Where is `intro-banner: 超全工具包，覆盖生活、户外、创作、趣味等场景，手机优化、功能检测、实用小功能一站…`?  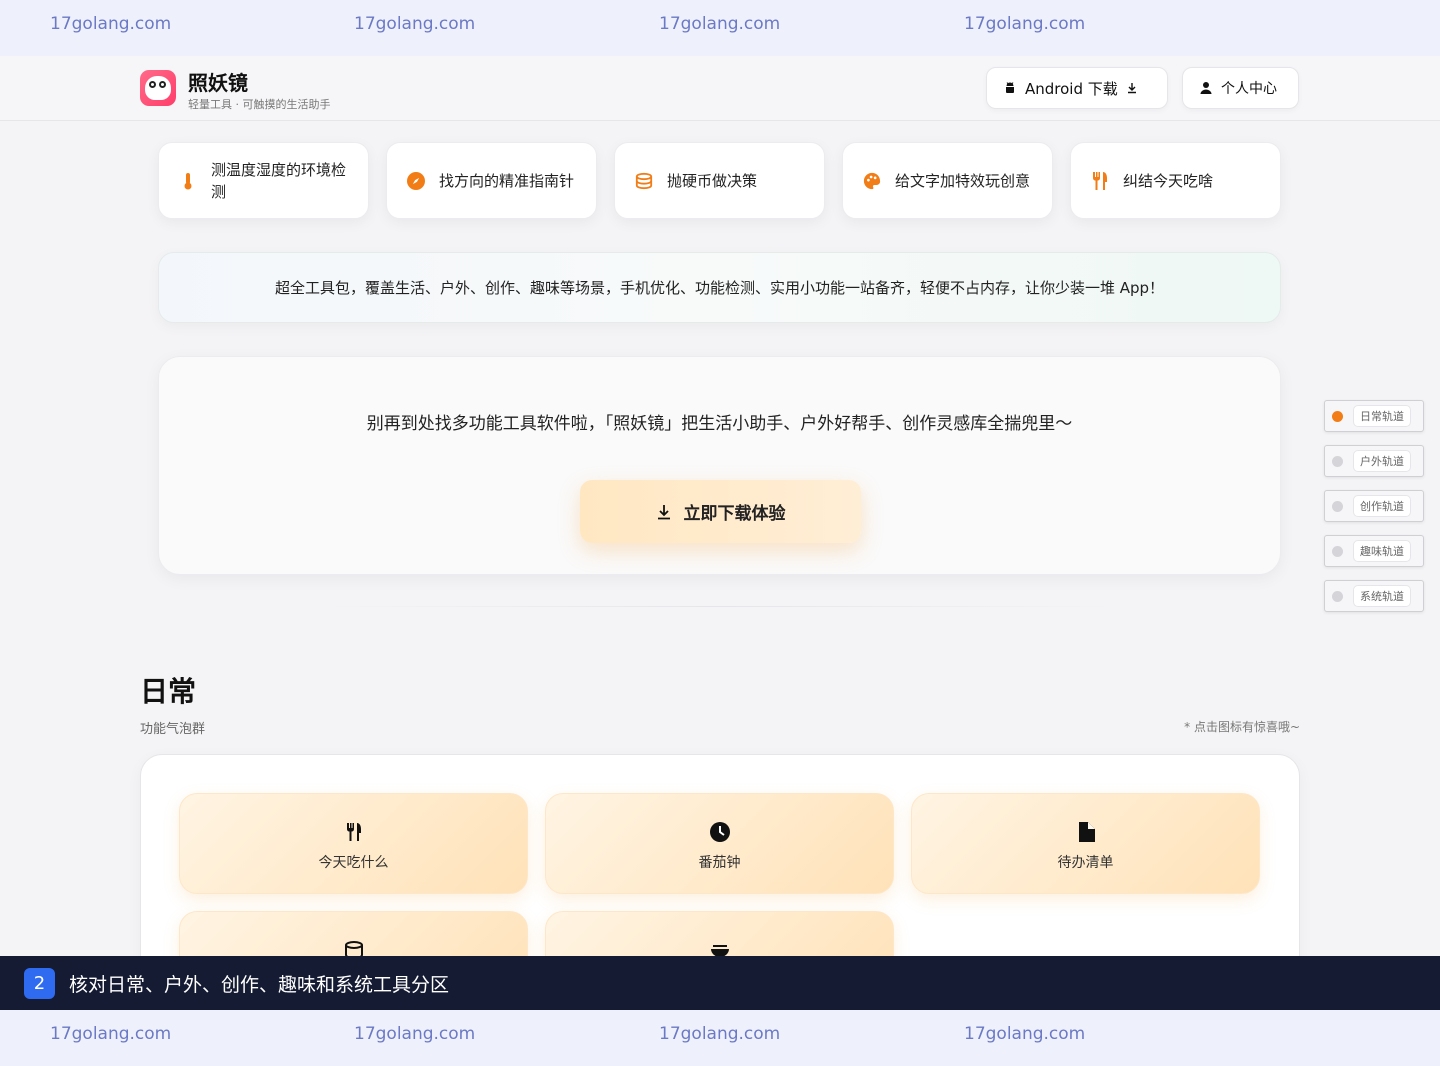
intro-banner: 超全工具包，覆盖生活、户外、创作、趣味等场景，手机优化、功能检测、实用小功能一站… is located at coordinates (719, 287).